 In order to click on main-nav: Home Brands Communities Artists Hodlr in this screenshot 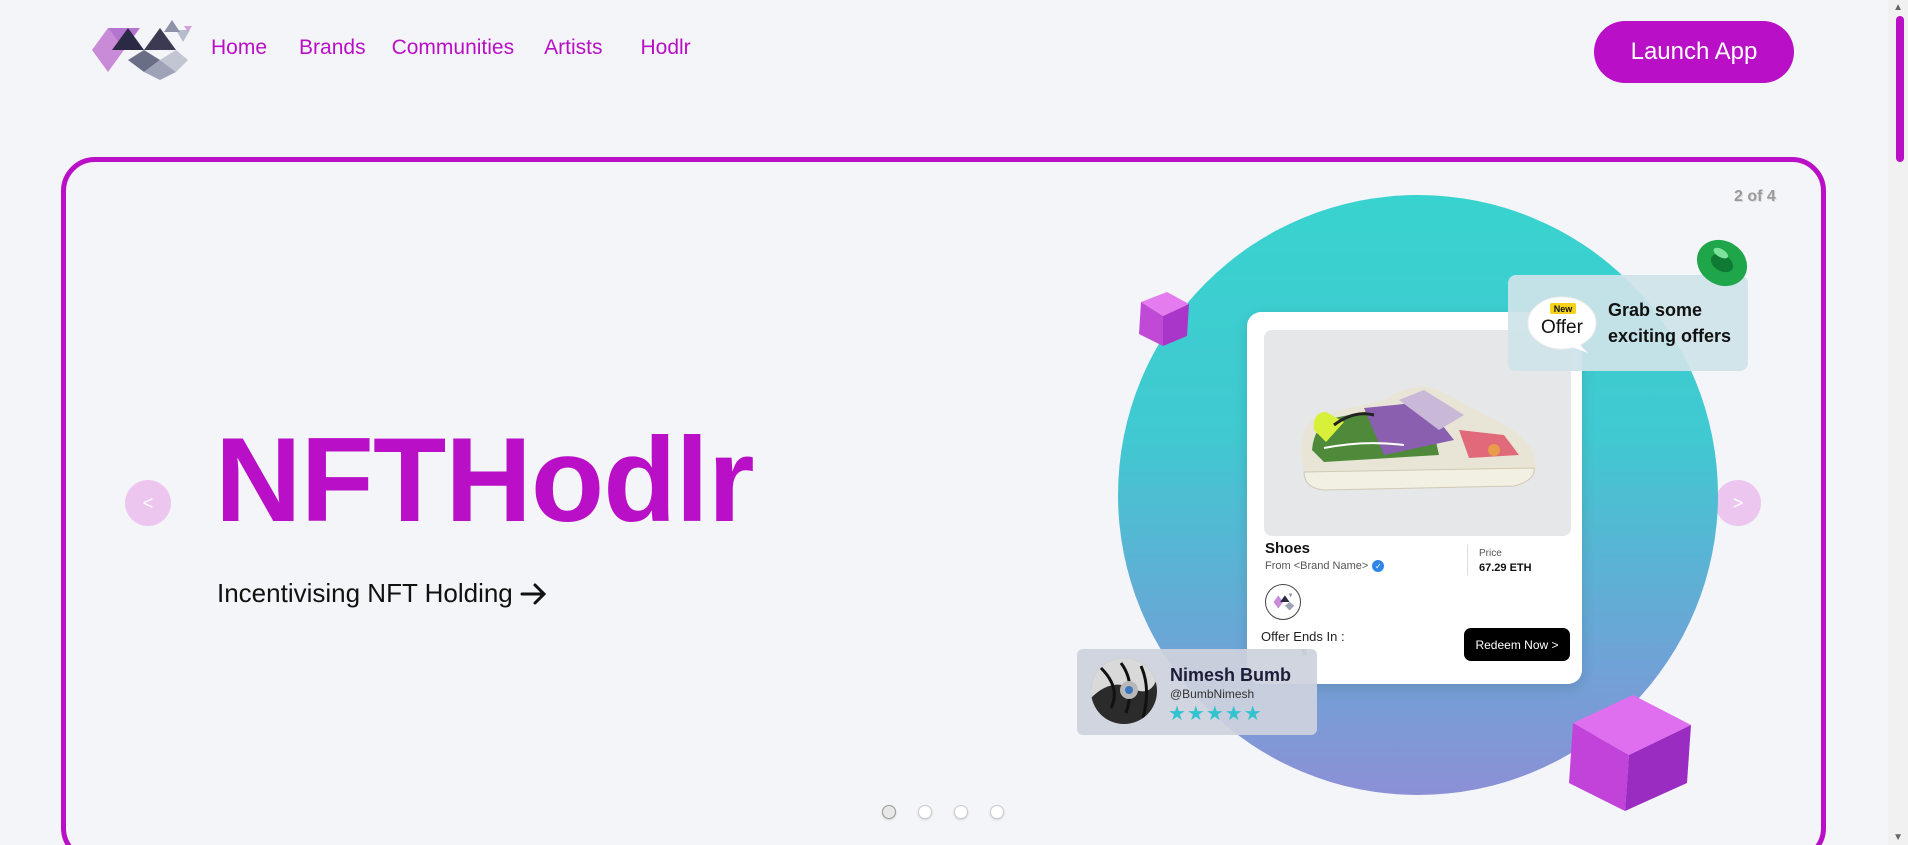, I will do `click(467, 48)`.